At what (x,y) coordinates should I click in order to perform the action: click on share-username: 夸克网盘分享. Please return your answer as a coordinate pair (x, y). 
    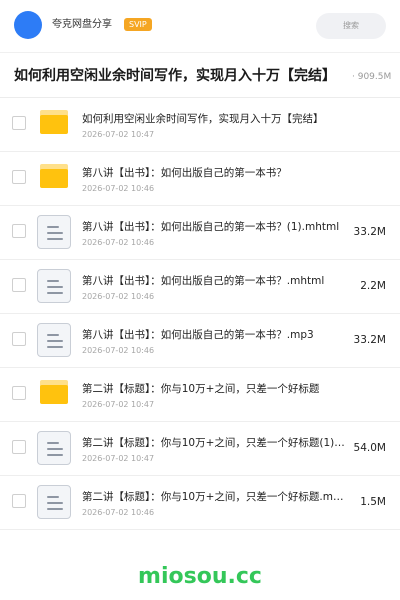
    Looking at the image, I should click on (82, 24).